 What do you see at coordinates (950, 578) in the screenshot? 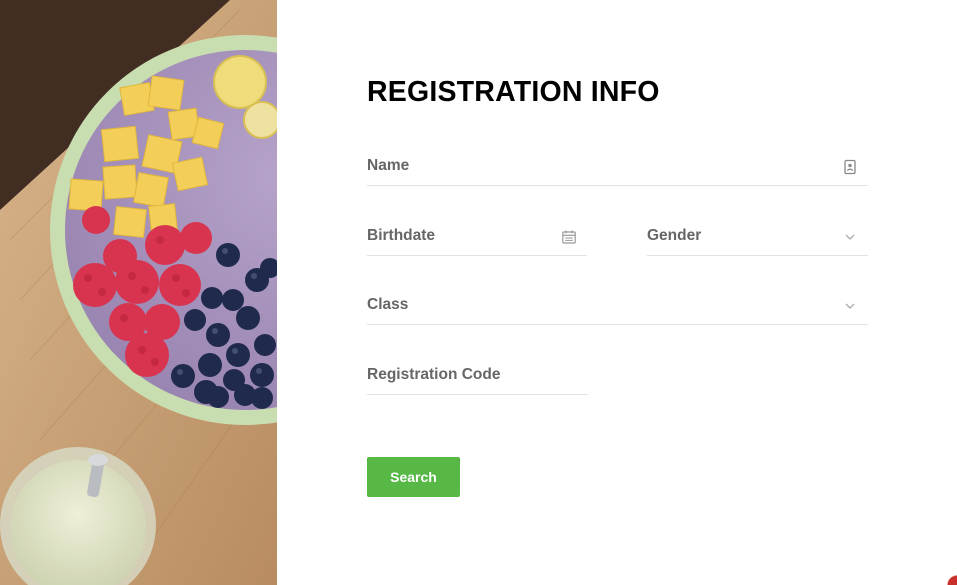
I see `corner-decoration` at bounding box center [950, 578].